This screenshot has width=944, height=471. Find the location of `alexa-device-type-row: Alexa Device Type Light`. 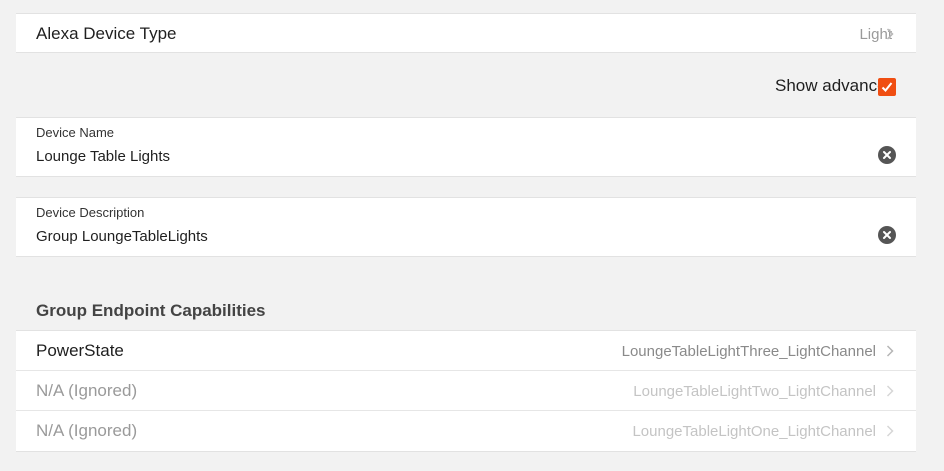

alexa-device-type-row: Alexa Device Type Light is located at coordinates (466, 33).